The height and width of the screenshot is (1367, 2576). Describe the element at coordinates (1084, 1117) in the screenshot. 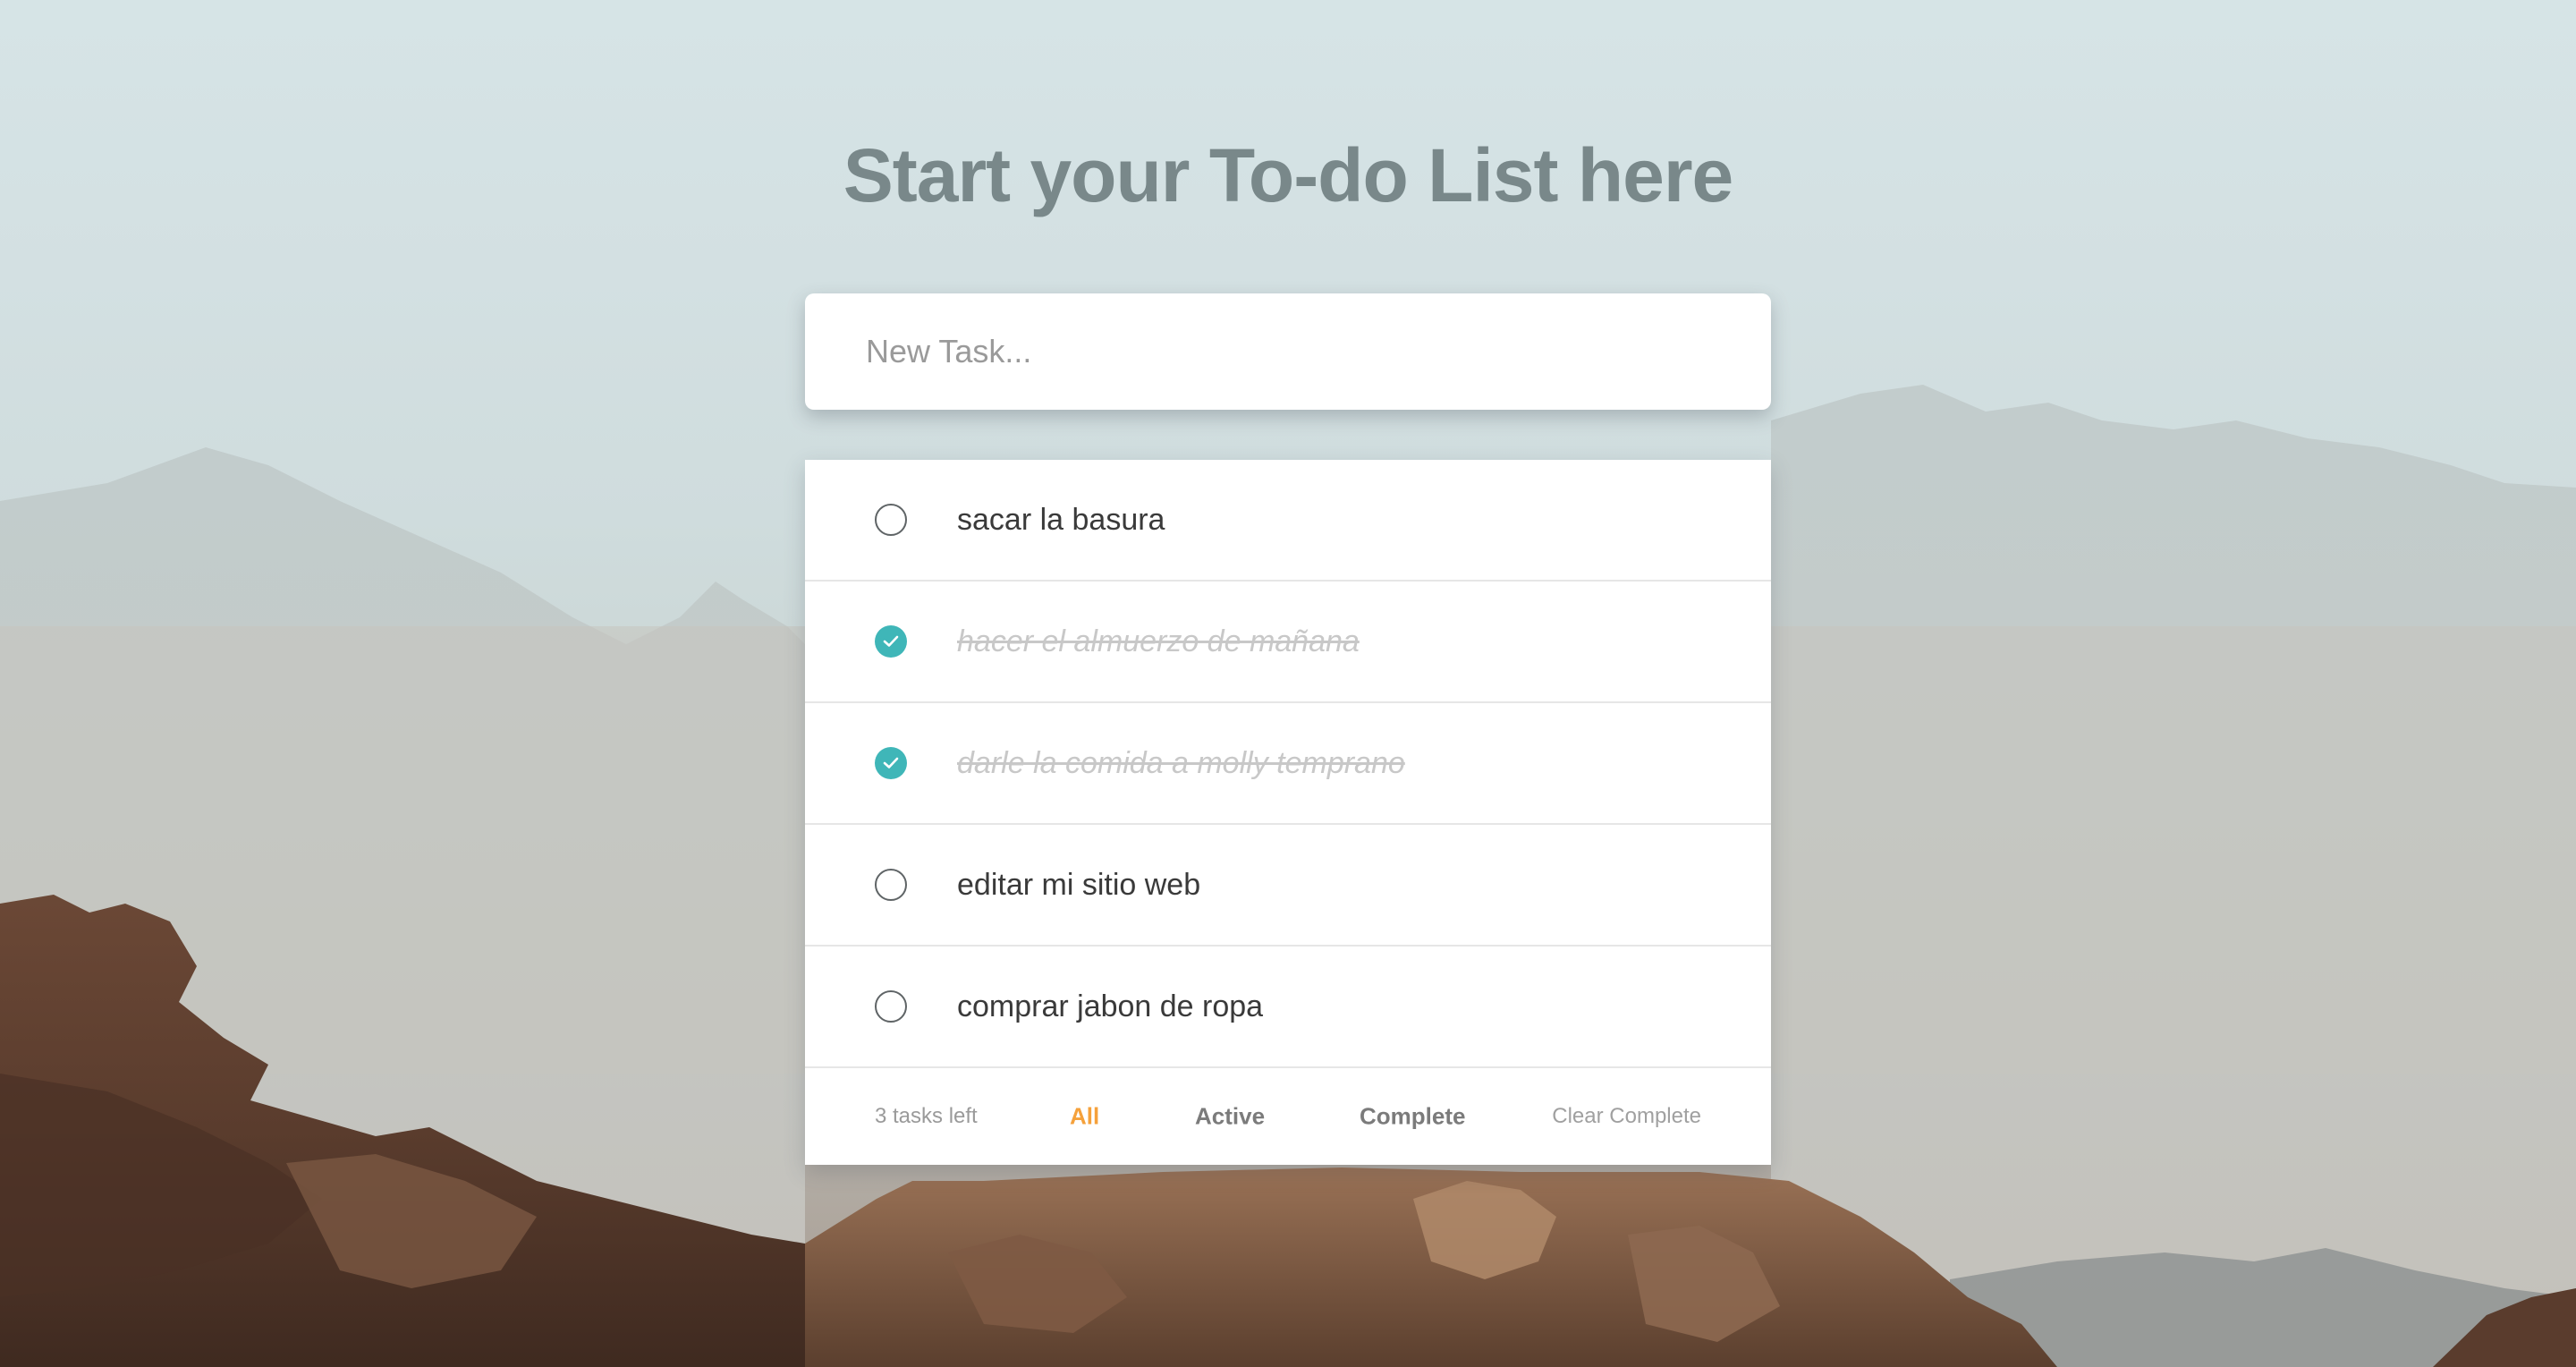

I see `filter-all-button: All` at that location.